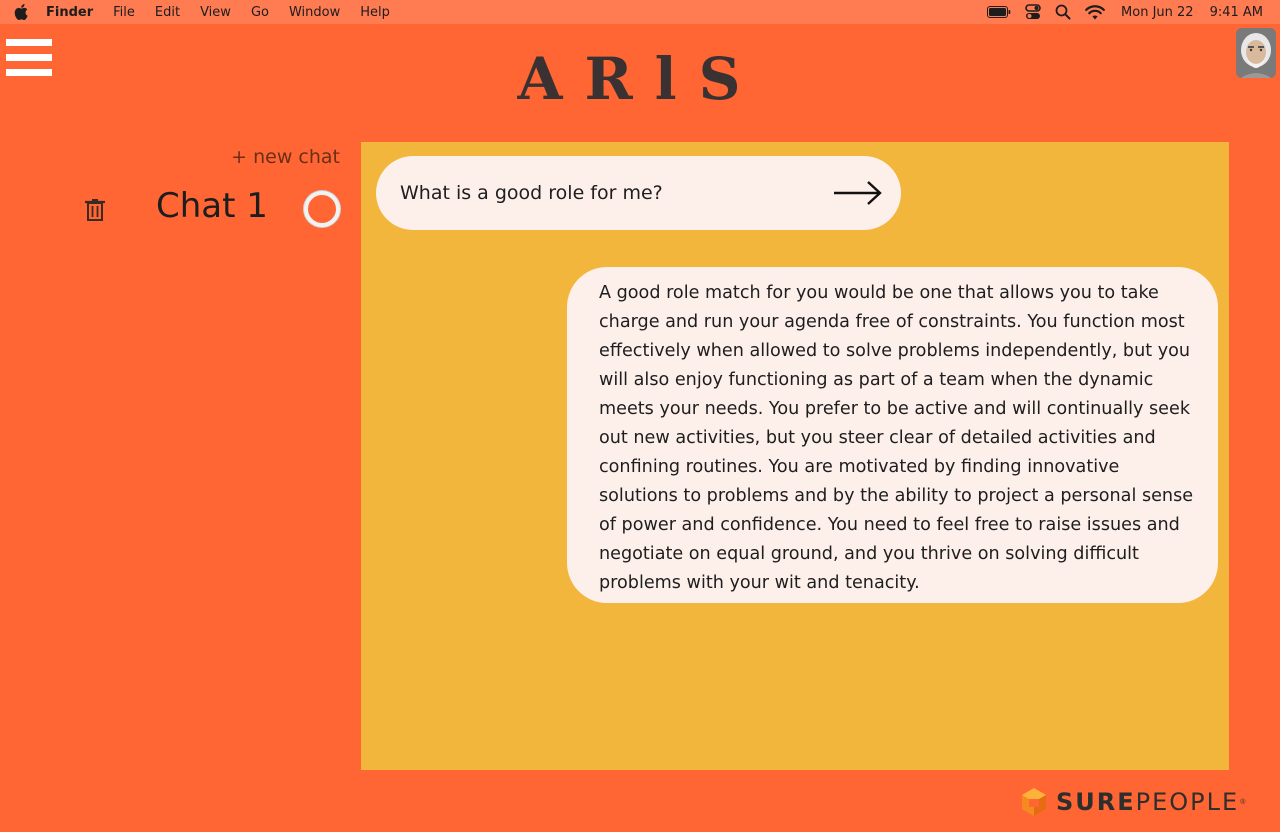 This screenshot has height=832, width=1280. I want to click on trash-icon, so click(95, 210).